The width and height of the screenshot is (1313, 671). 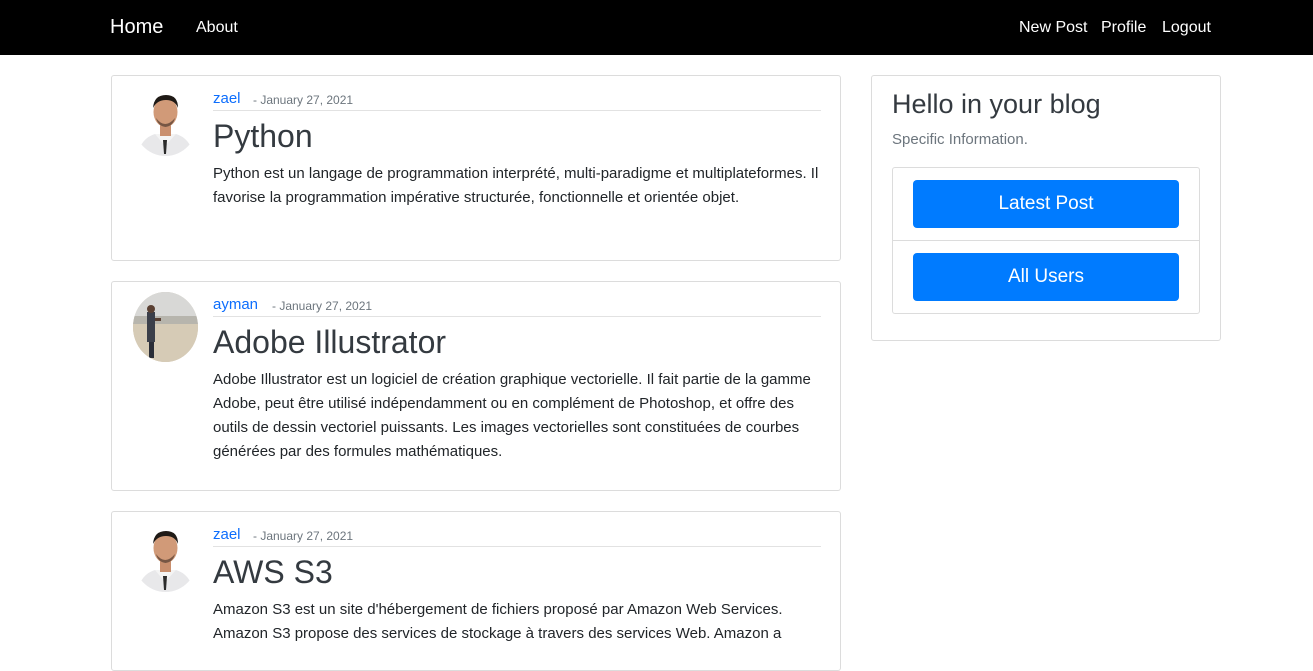 I want to click on post-title: AWS S3, so click(x=273, y=572).